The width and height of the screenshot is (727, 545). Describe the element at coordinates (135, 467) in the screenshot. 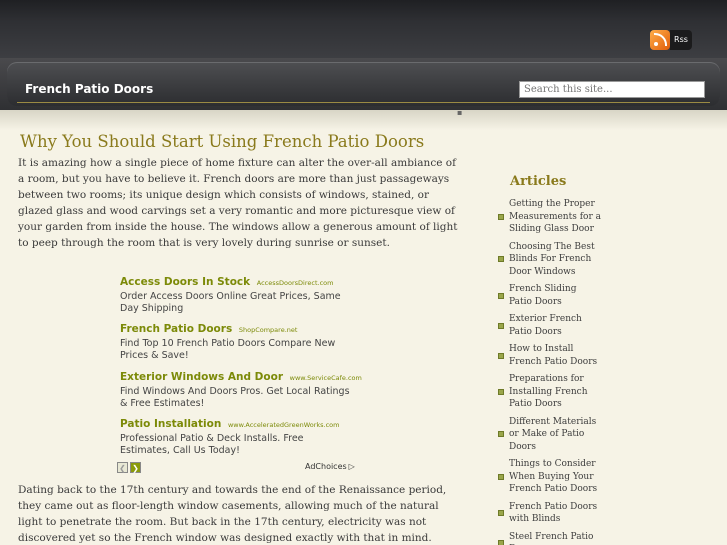

I see `ad-next-arrow-icon: ❯` at that location.